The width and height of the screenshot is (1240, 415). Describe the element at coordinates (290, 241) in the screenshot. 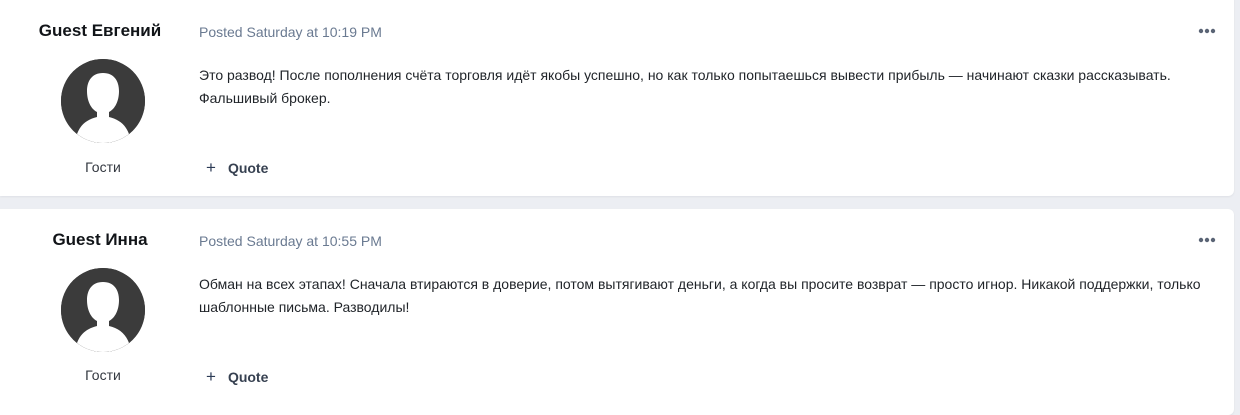

I see `post-timestamp: Posted Saturday at 10:55 PM` at that location.